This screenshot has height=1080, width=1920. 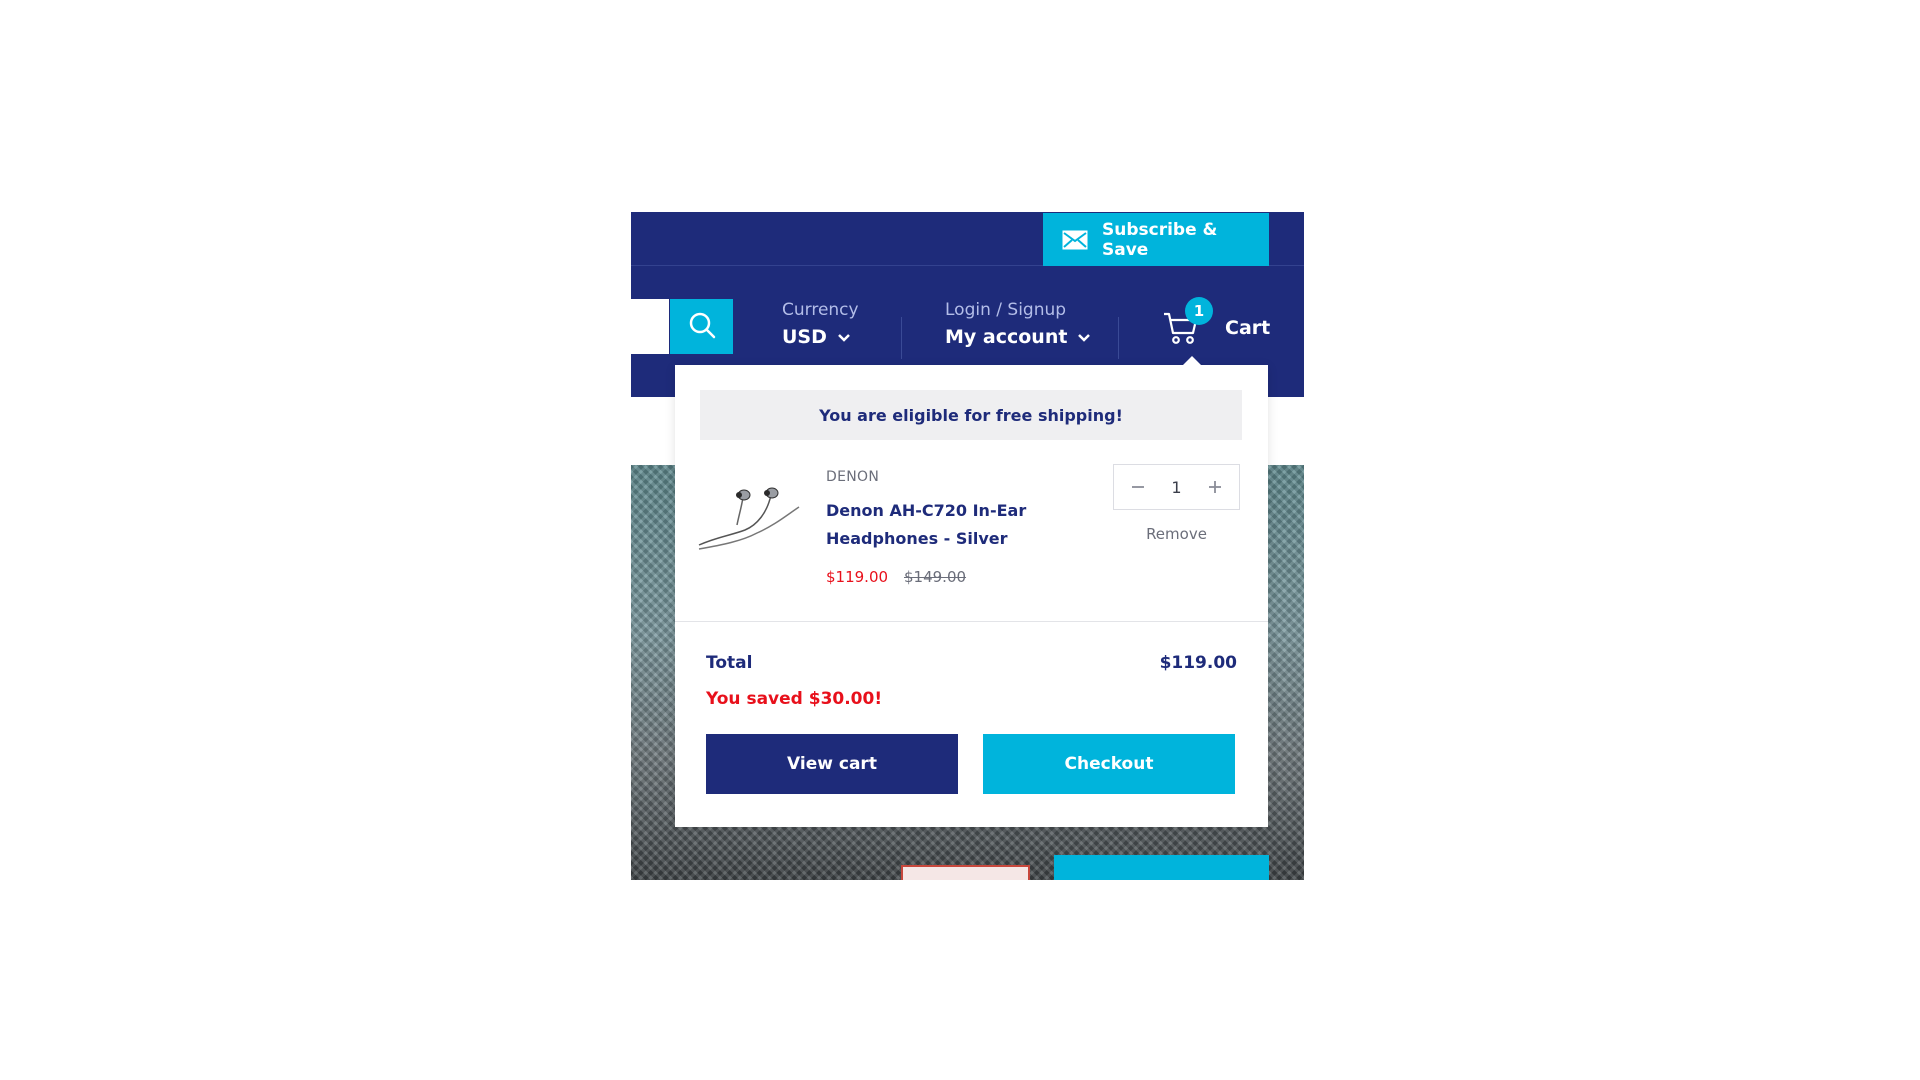 I want to click on savings-message: You saved $30.00!, so click(x=794, y=699).